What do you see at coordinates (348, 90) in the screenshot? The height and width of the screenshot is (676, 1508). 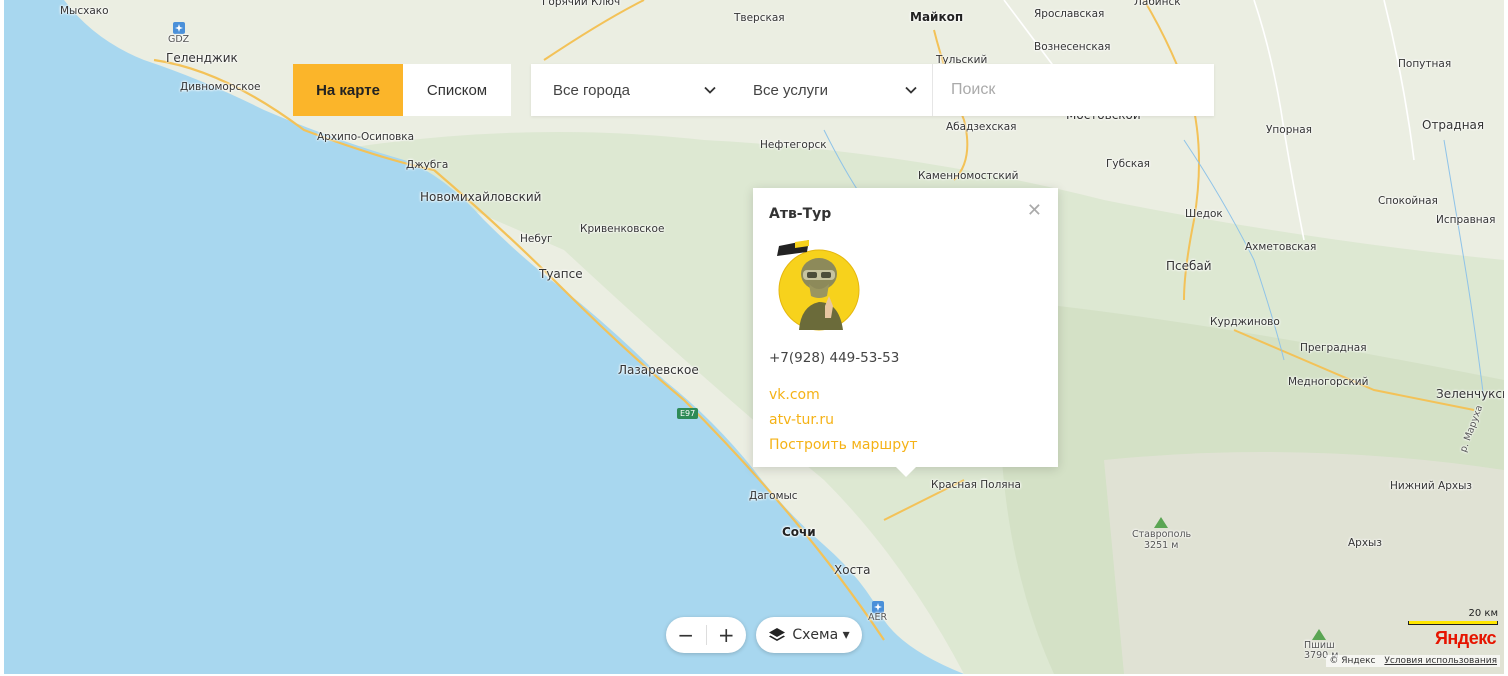 I see `tab-on-map: На карте` at bounding box center [348, 90].